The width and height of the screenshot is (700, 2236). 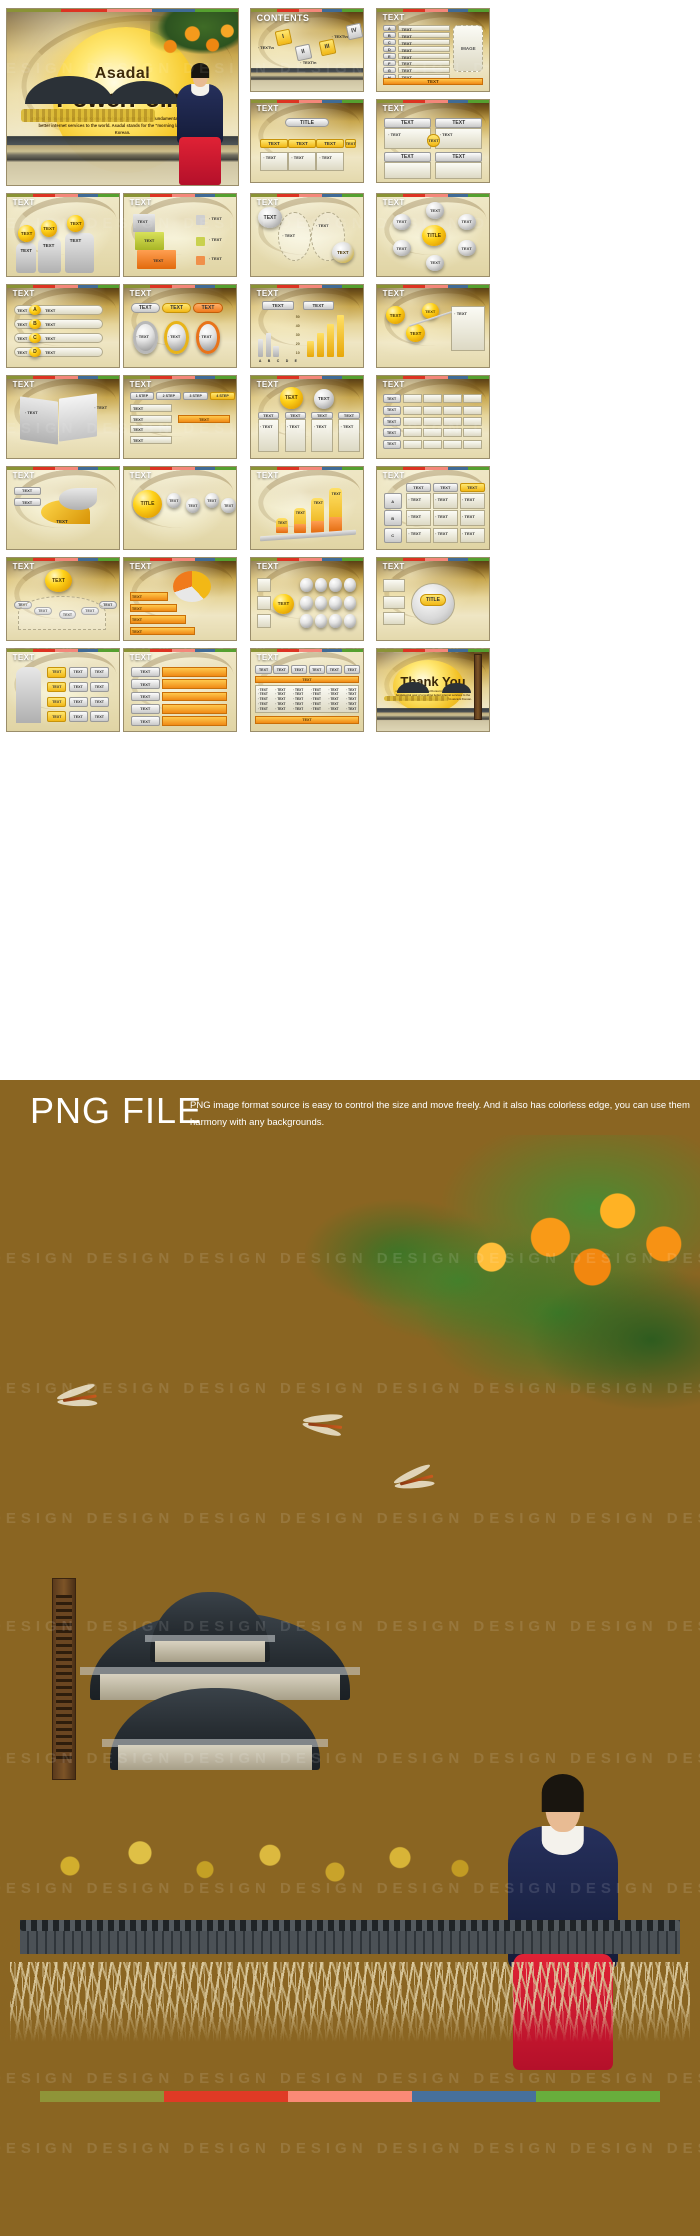 What do you see at coordinates (63, 235) in the screenshot?
I see `slide-thumbnail-5: TEXT TEXT TEXT TEXT TEXT TEXT TEXT` at bounding box center [63, 235].